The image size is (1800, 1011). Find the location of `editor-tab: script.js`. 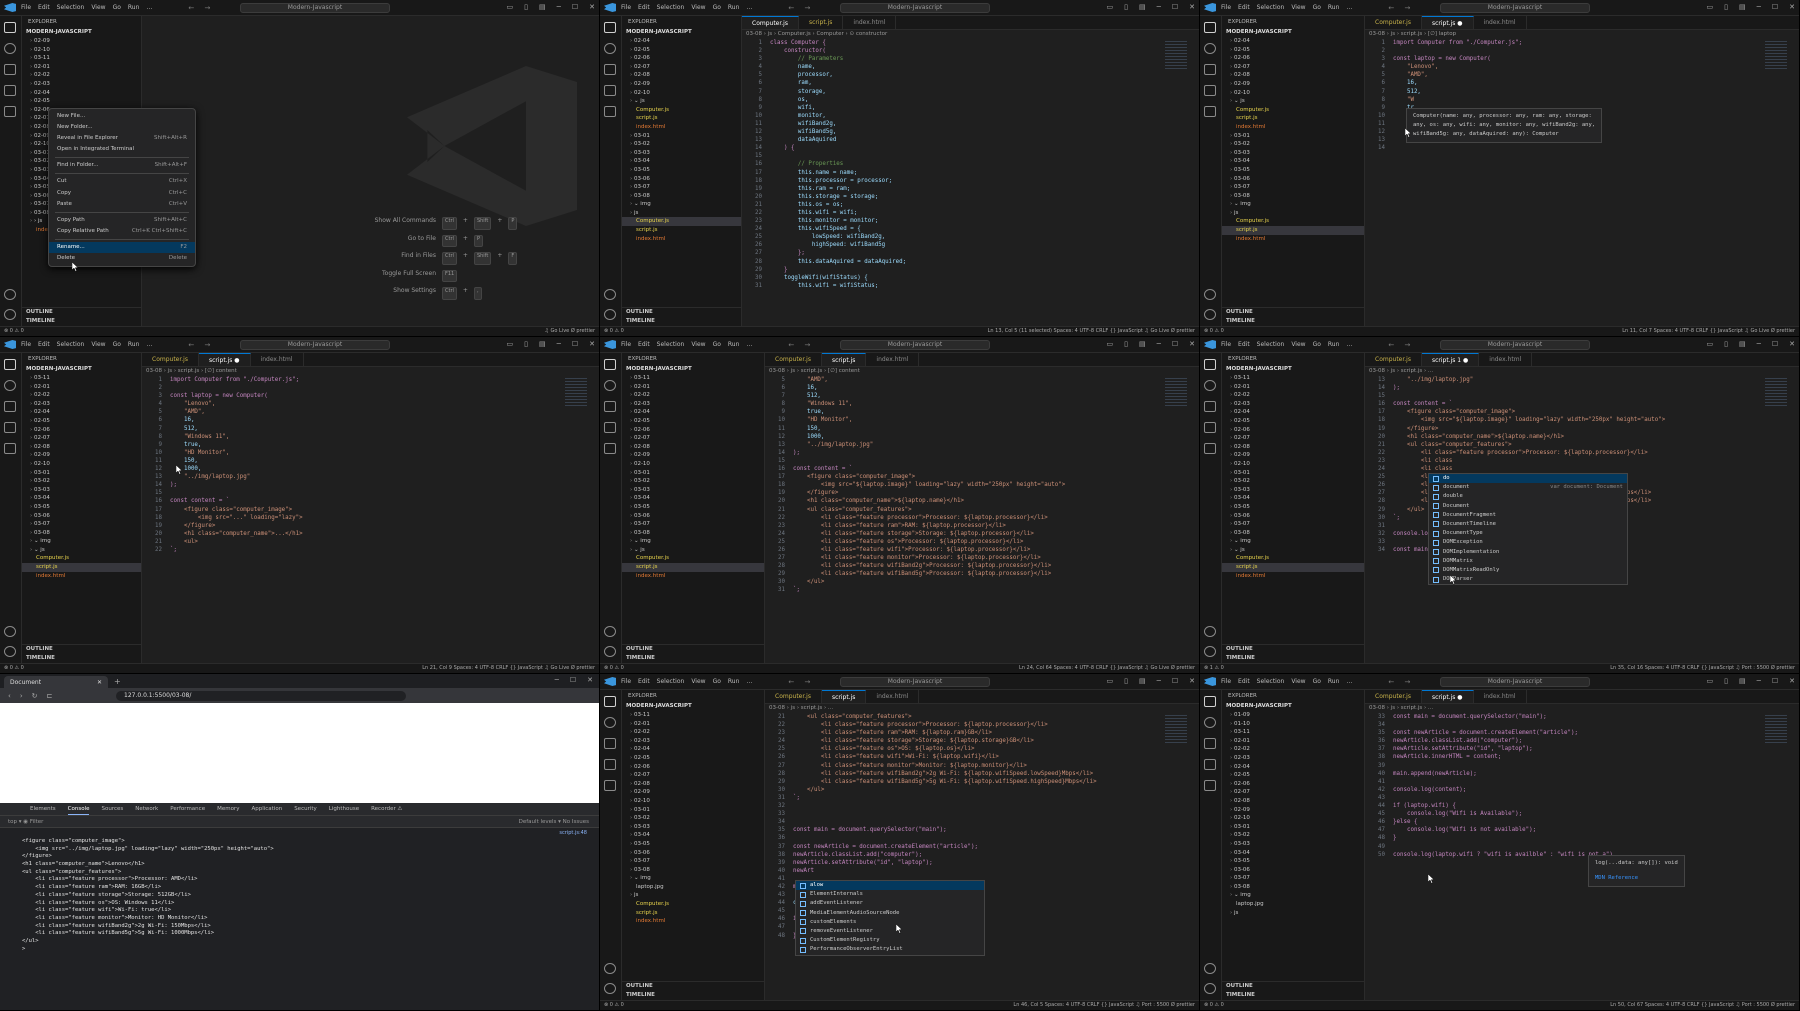

editor-tab: script.js is located at coordinates (844, 696).